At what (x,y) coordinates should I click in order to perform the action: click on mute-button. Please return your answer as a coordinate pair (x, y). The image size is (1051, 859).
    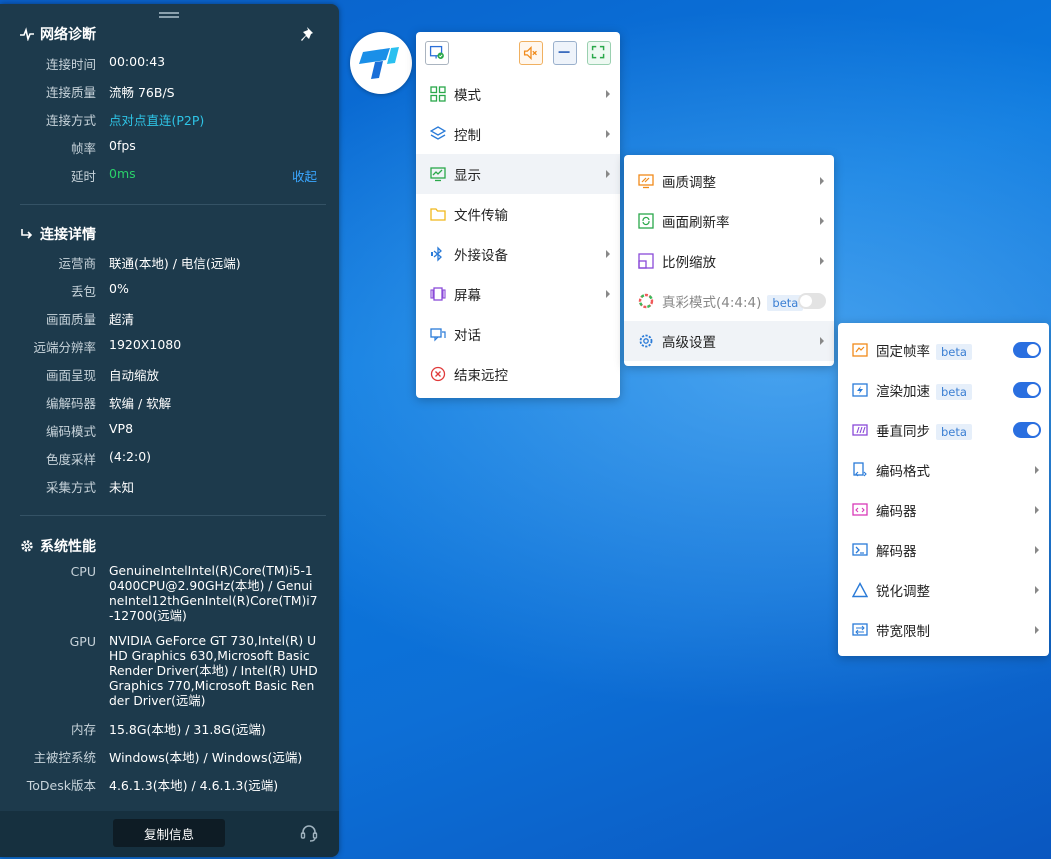
    Looking at the image, I should click on (531, 53).